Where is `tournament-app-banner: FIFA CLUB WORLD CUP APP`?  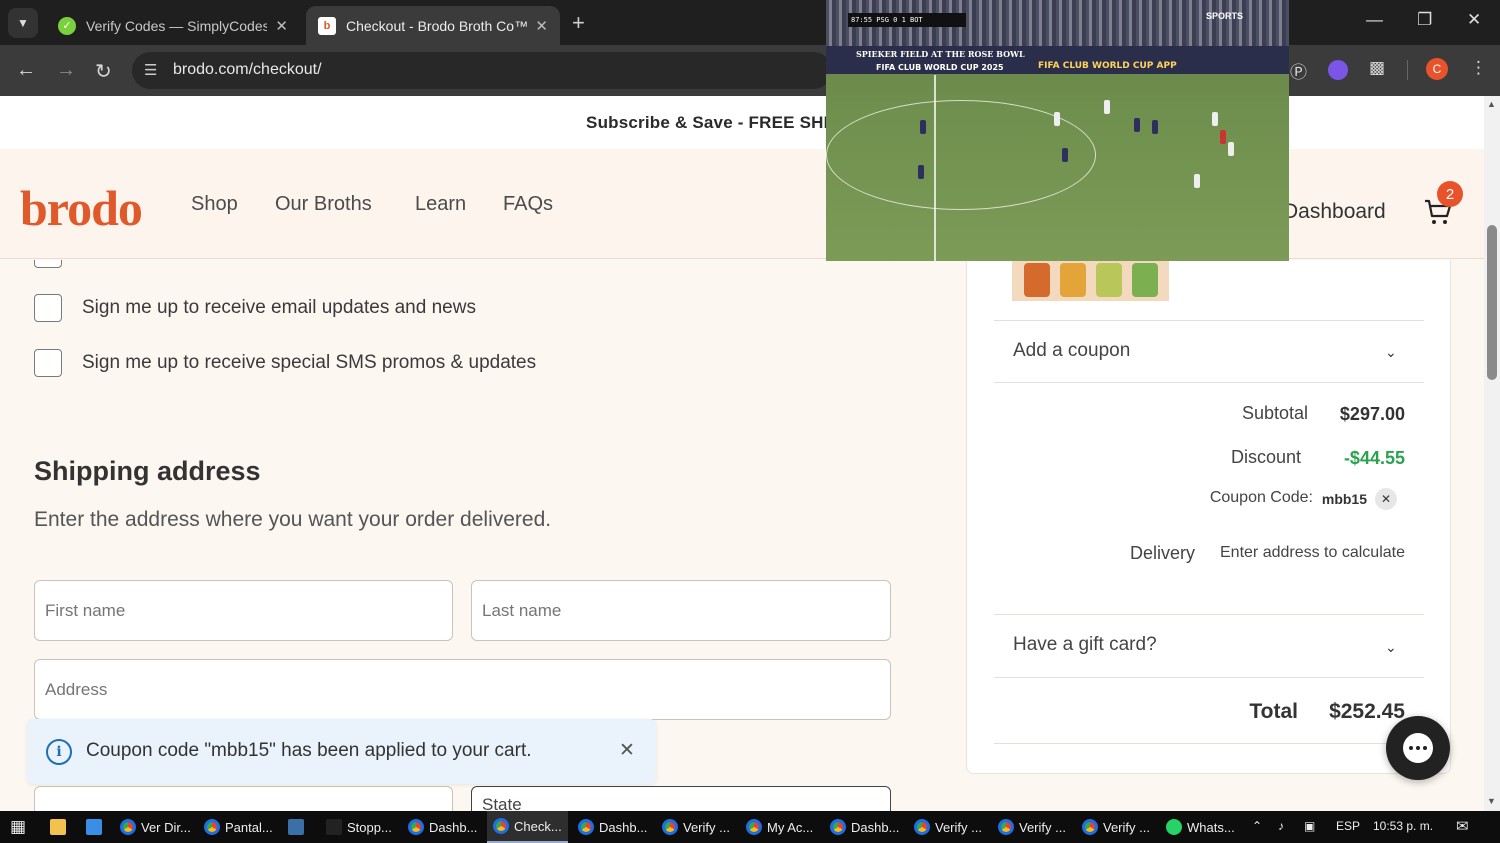
tournament-app-banner: FIFA CLUB WORLD CUP APP is located at coordinates (1107, 66).